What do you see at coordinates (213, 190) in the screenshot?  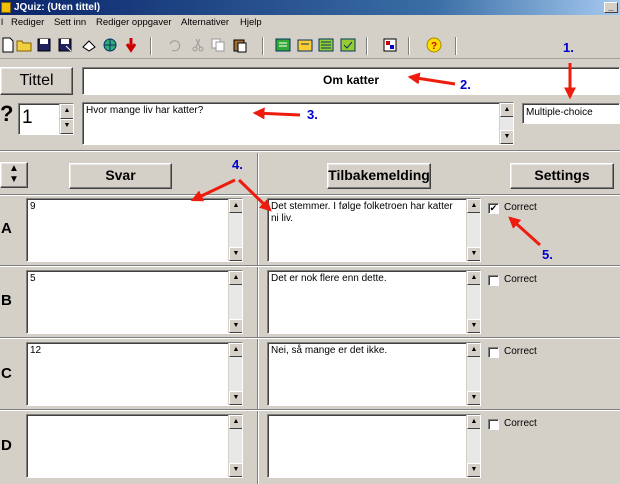 I see `arrow-4a-icon` at bounding box center [213, 190].